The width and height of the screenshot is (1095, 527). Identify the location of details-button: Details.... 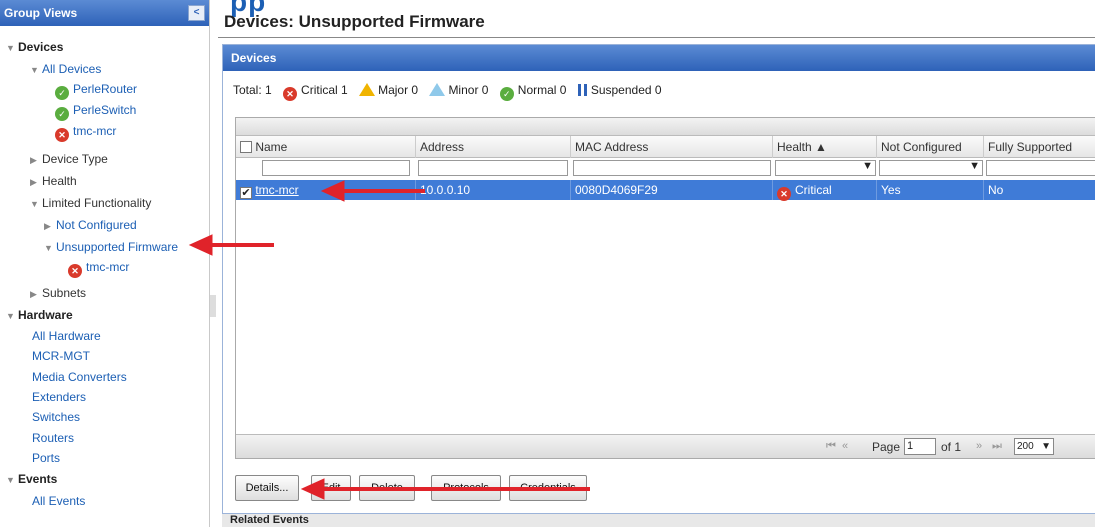
(267, 488).